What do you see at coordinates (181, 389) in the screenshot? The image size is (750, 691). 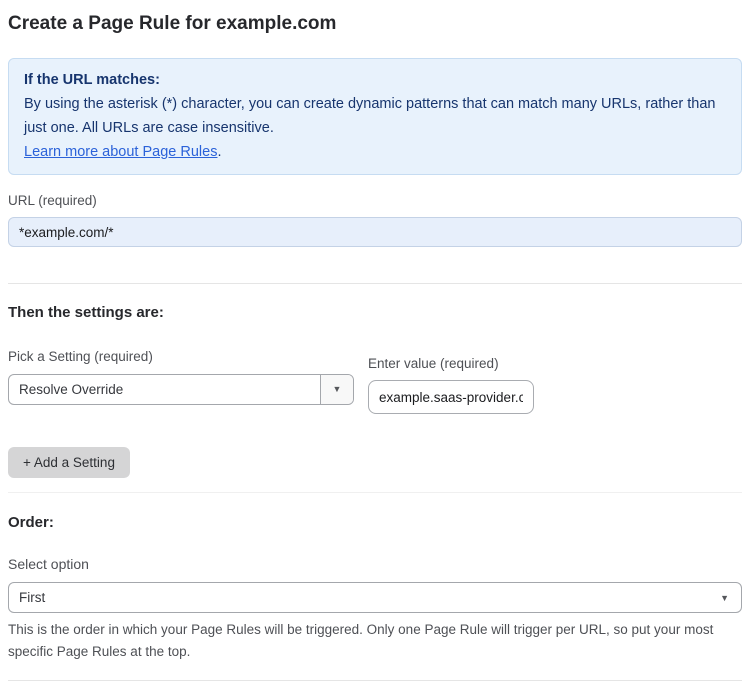 I see `setting-select: Resolve Override ▼` at bounding box center [181, 389].